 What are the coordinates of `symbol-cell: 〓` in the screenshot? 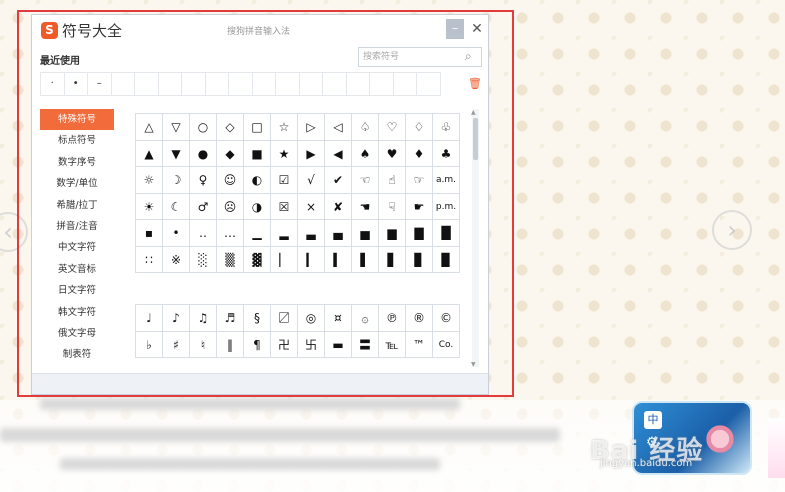 It's located at (365, 344).